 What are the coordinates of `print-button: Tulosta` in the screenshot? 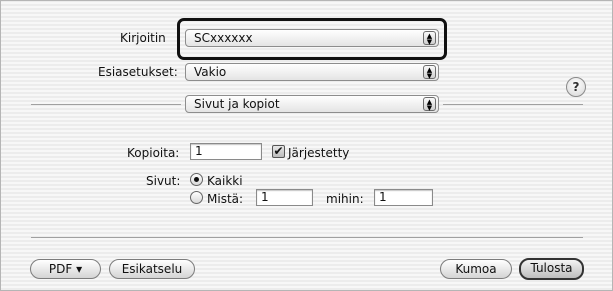 It's located at (551, 269).